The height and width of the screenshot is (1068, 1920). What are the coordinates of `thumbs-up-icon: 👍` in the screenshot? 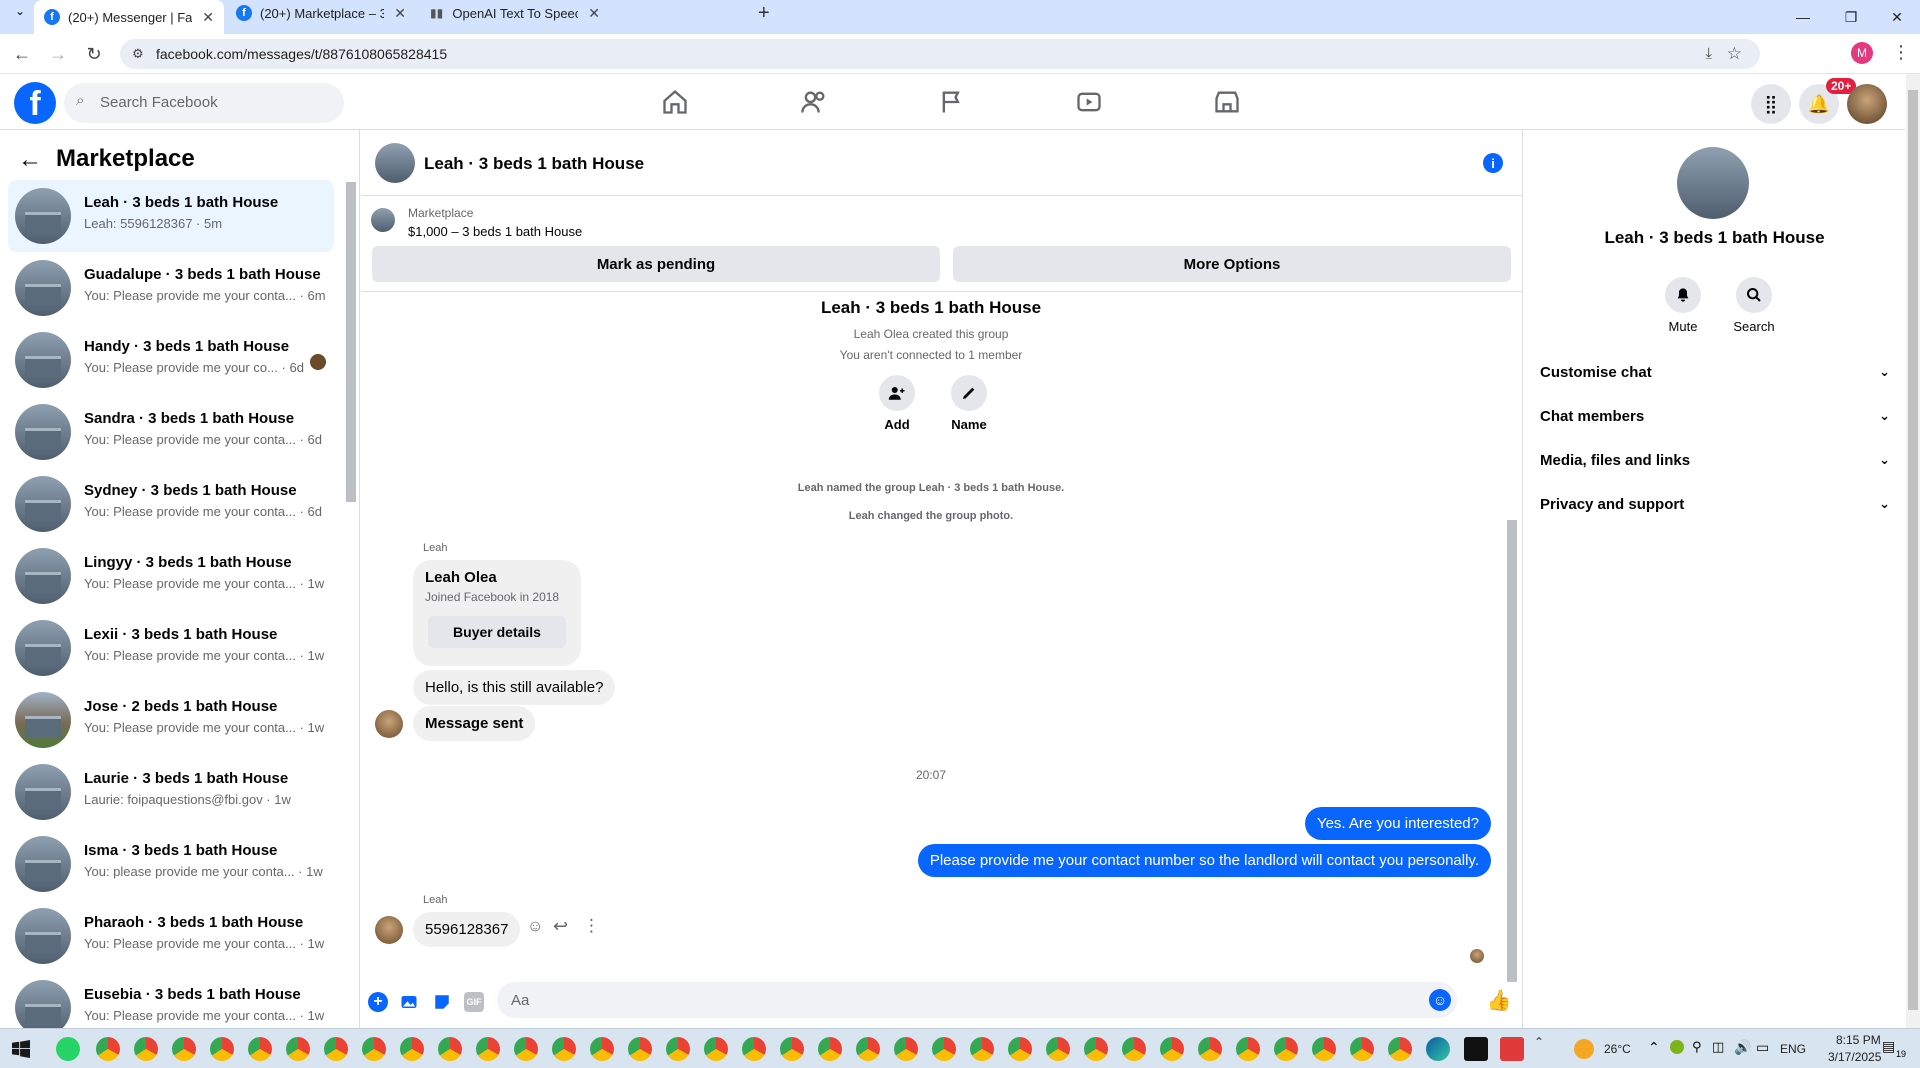 It's located at (1499, 1001).